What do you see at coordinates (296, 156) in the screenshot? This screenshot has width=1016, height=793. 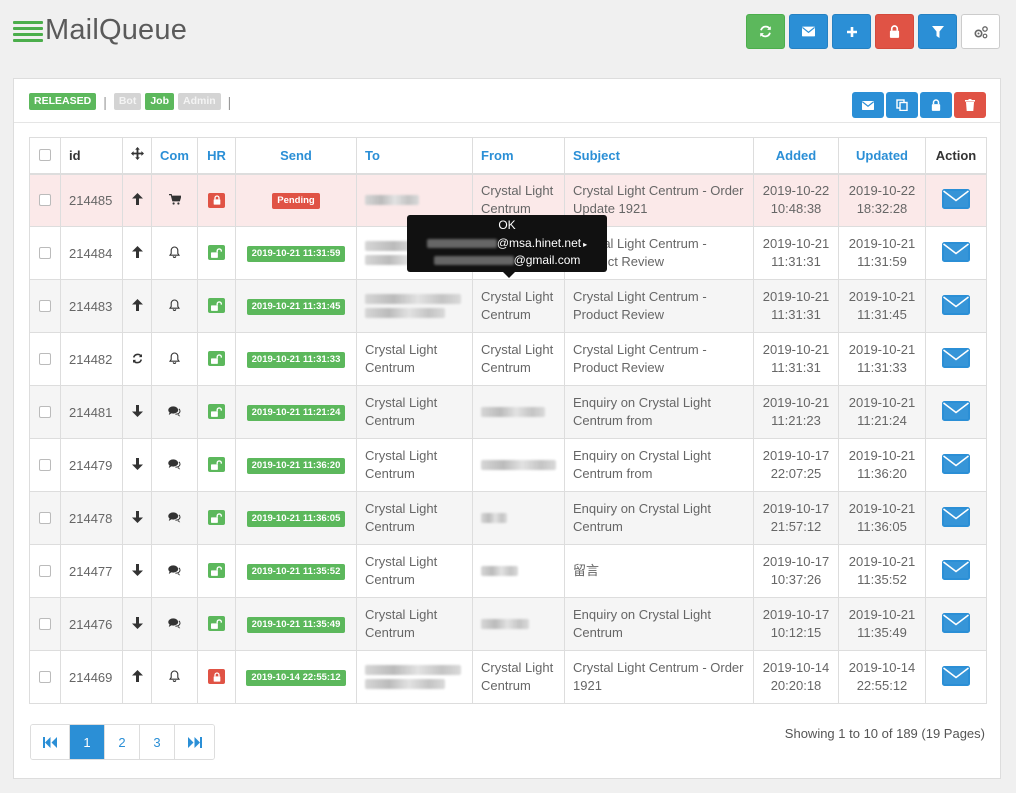 I see `col-send: Send` at bounding box center [296, 156].